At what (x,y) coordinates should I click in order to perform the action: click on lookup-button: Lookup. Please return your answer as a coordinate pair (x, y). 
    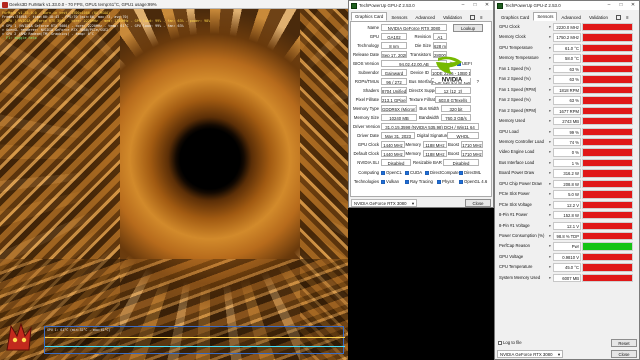
    Looking at the image, I should click on (468, 28).